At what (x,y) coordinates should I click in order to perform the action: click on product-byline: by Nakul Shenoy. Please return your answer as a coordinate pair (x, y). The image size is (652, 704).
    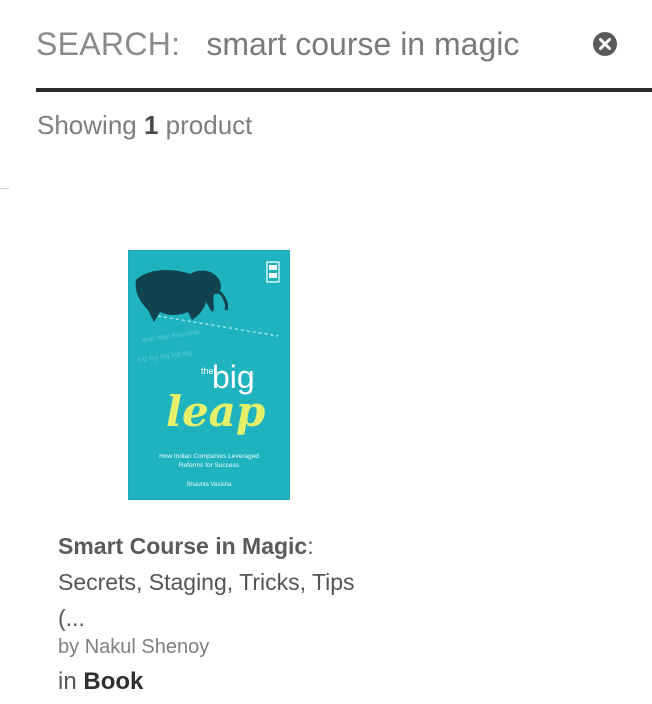
    Looking at the image, I should click on (133, 647).